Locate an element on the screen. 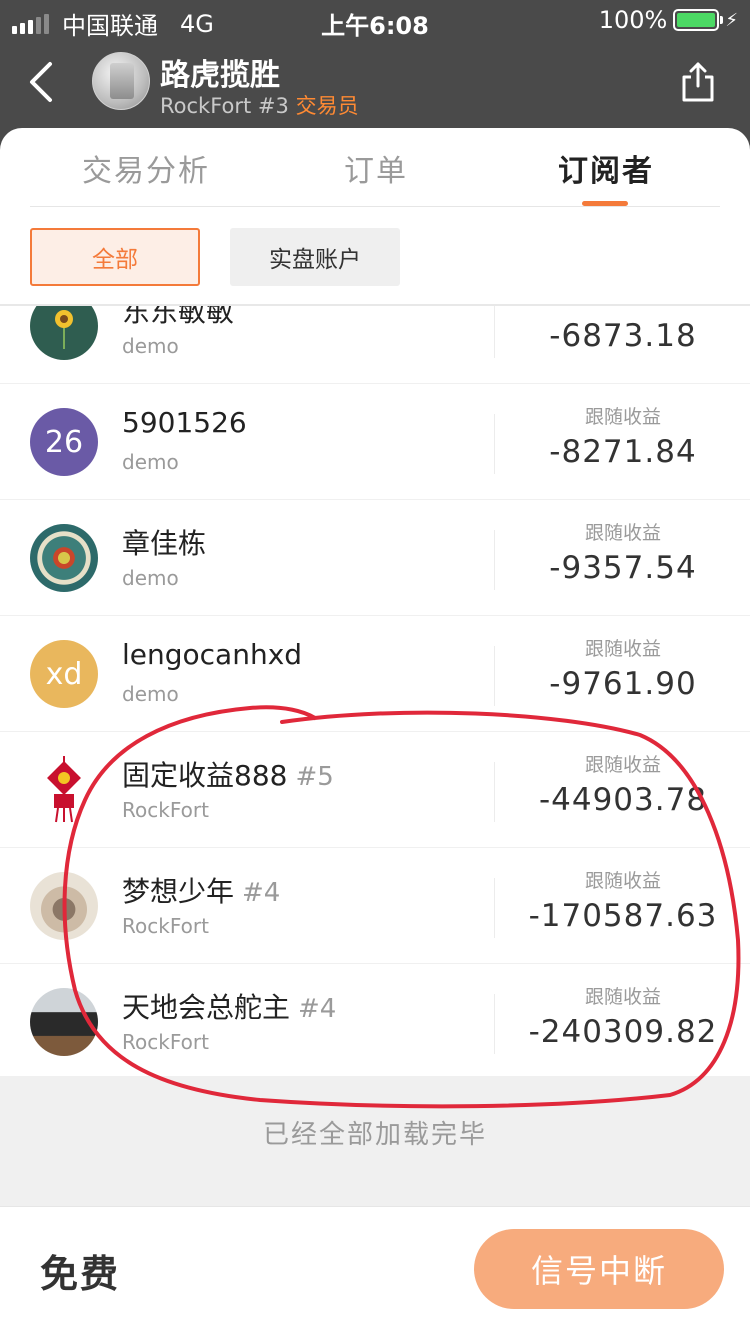  share-button is located at coordinates (698, 82).